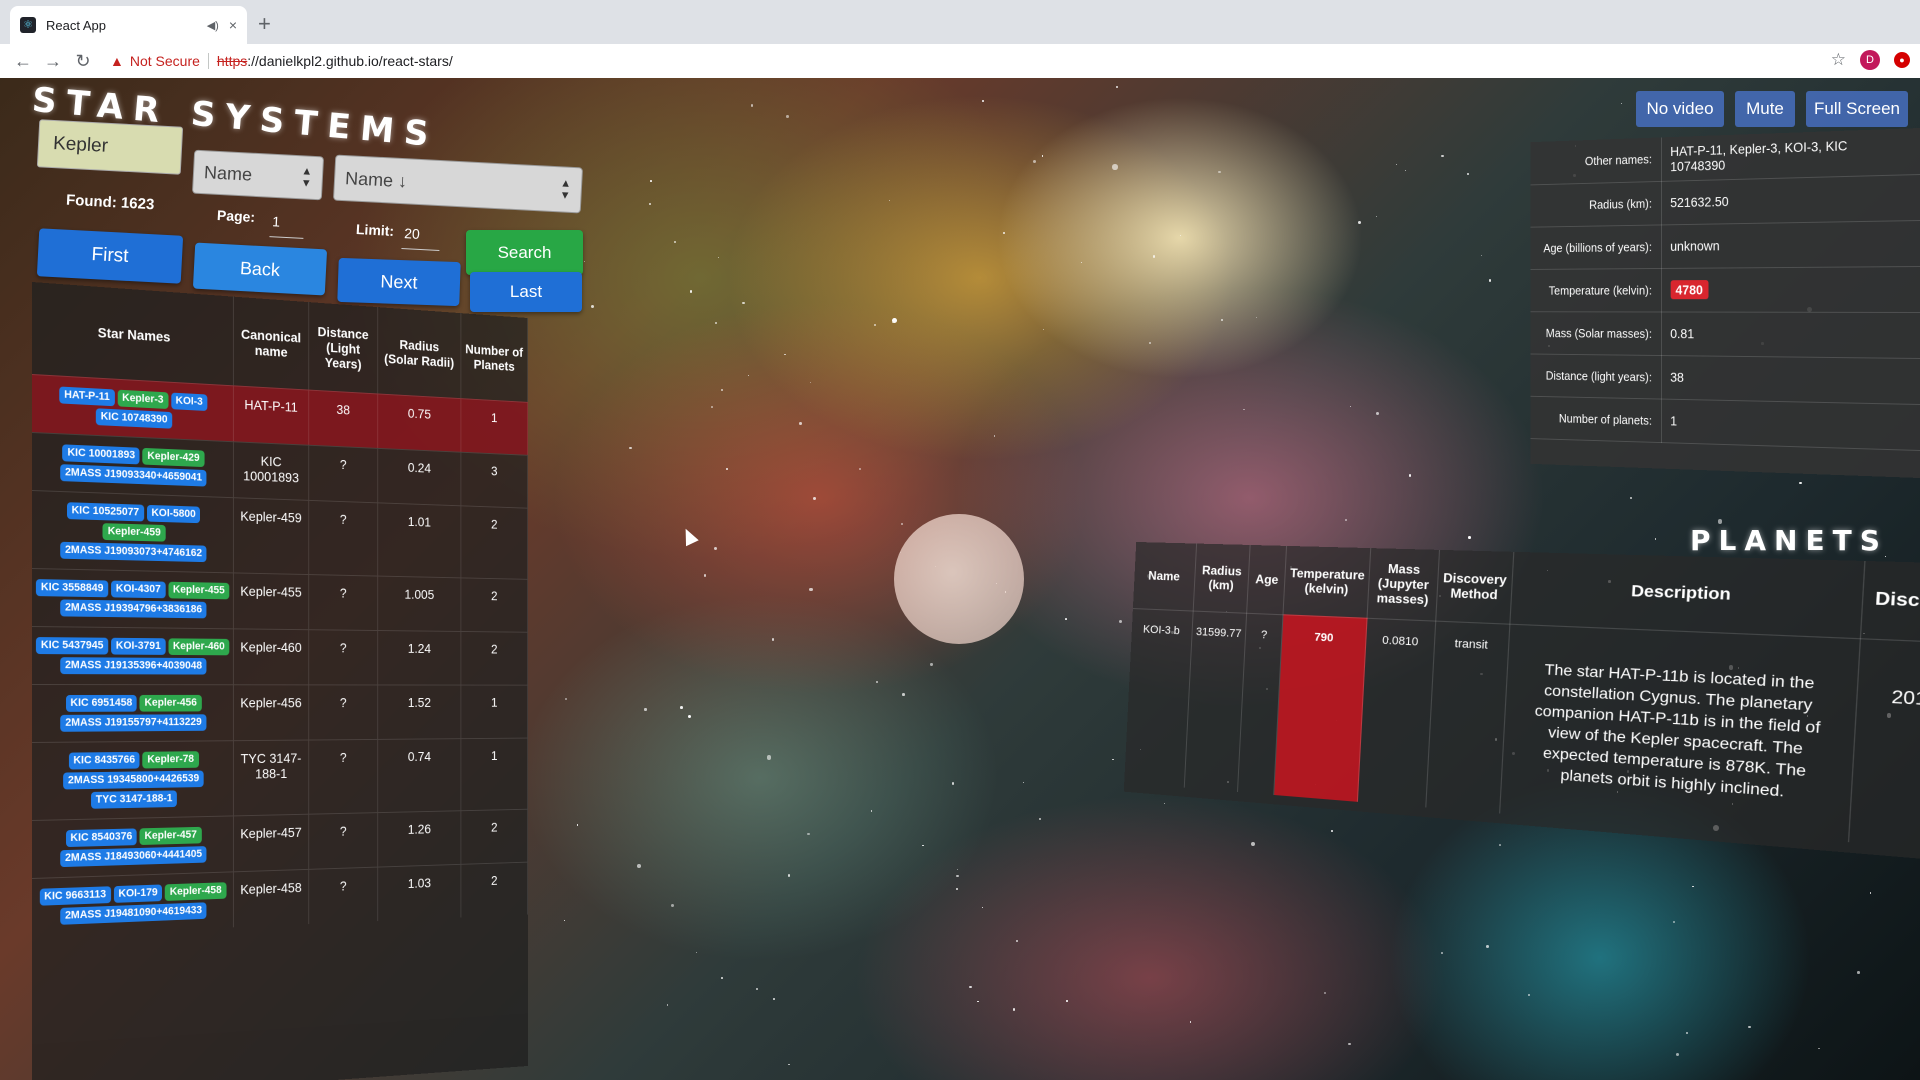  I want to click on full-screen-button: Full Screen, so click(1857, 109).